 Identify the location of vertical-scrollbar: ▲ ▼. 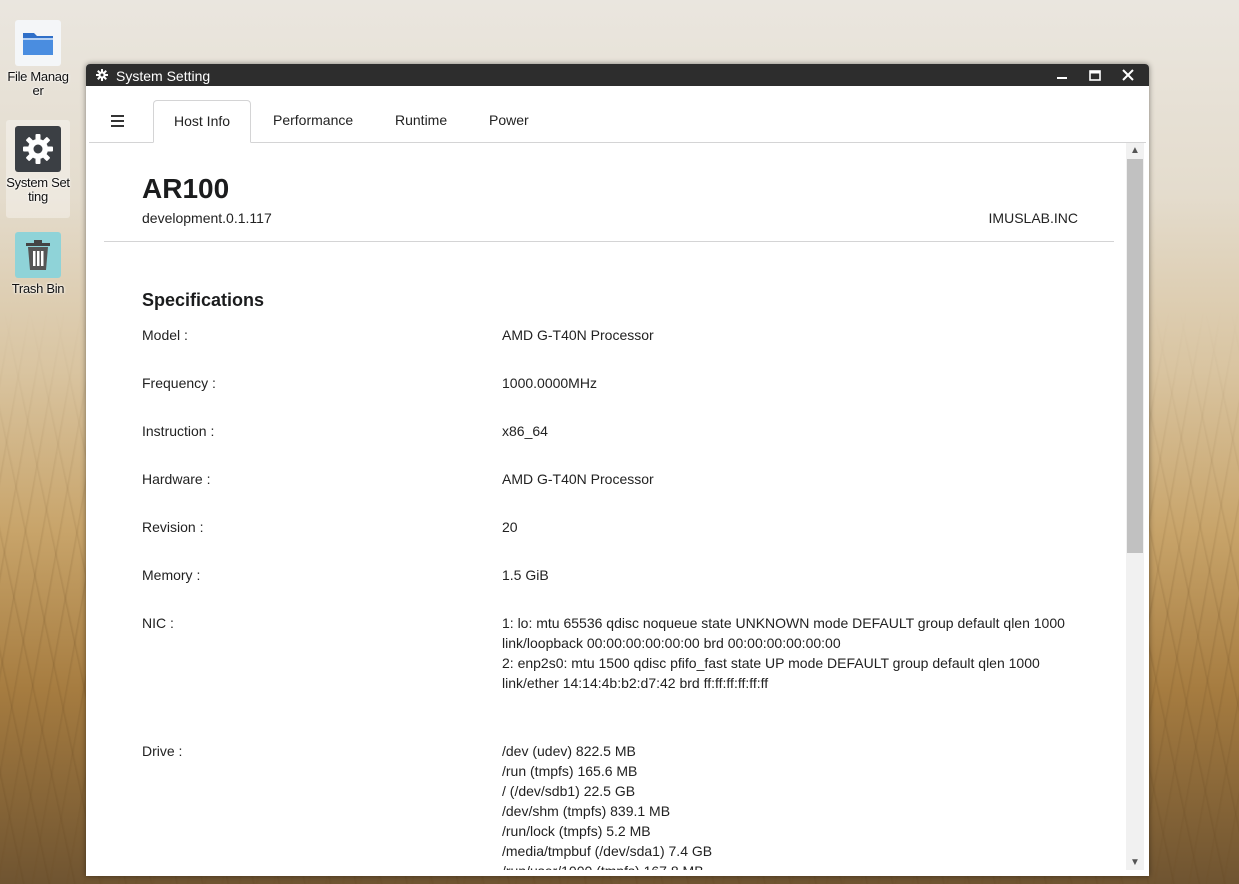
(1135, 506).